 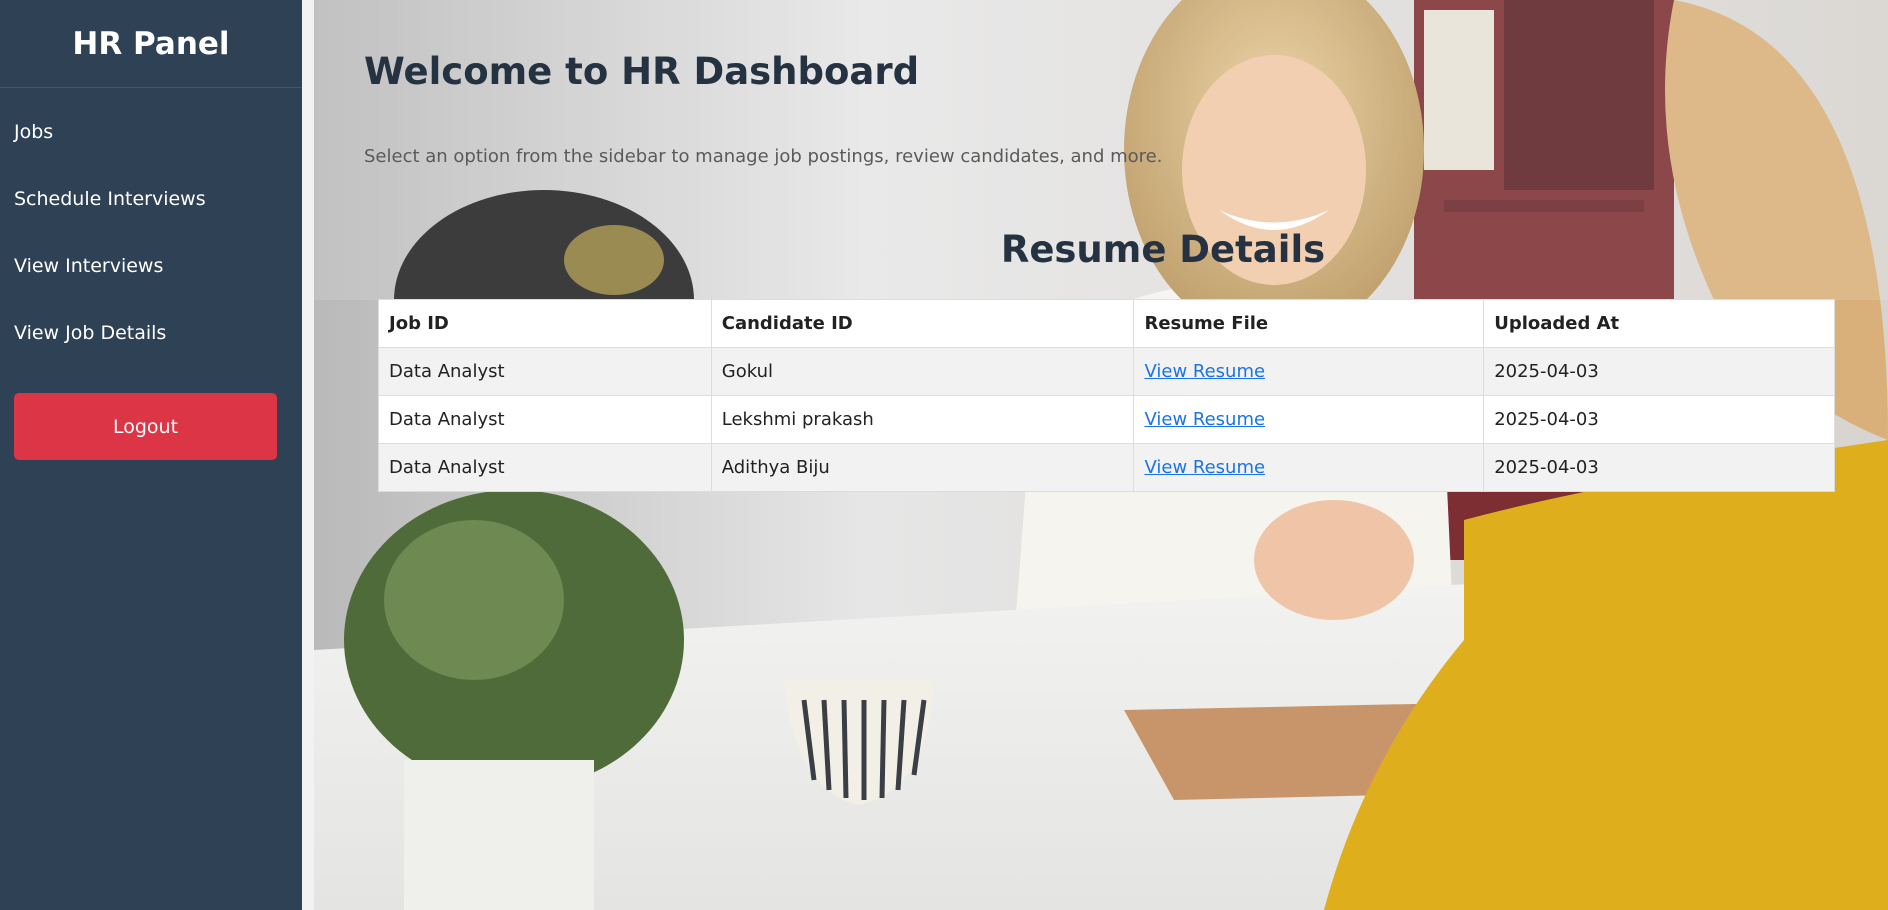 What do you see at coordinates (151, 265) in the screenshot?
I see `sidebar-item-view-interviews: View Interviews` at bounding box center [151, 265].